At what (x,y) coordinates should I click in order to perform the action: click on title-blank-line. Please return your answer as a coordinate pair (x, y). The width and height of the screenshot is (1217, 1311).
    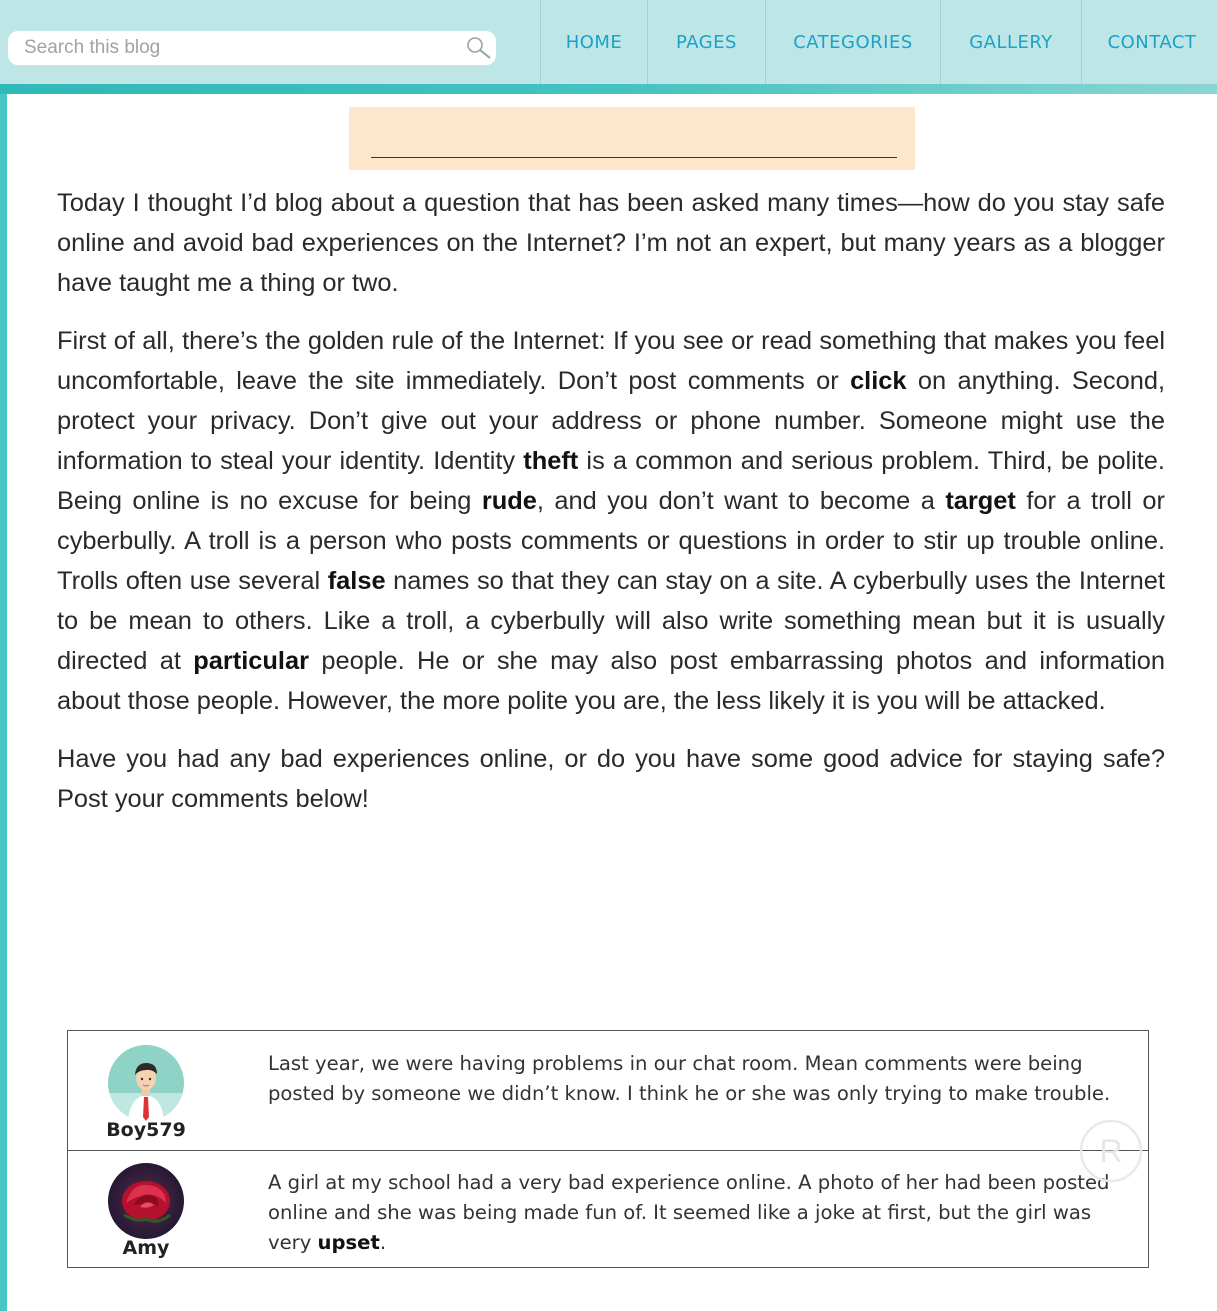
    Looking at the image, I should click on (634, 157).